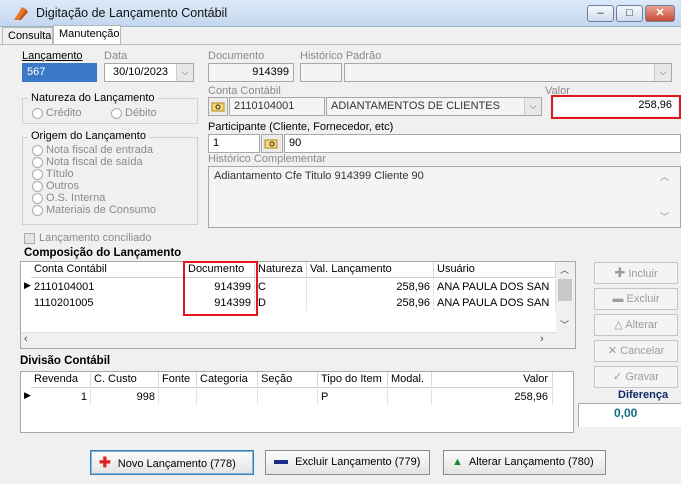 This screenshot has height=484, width=681. Describe the element at coordinates (103, 253) in the screenshot. I see `composicao-title: Composição do Lançamento` at that location.